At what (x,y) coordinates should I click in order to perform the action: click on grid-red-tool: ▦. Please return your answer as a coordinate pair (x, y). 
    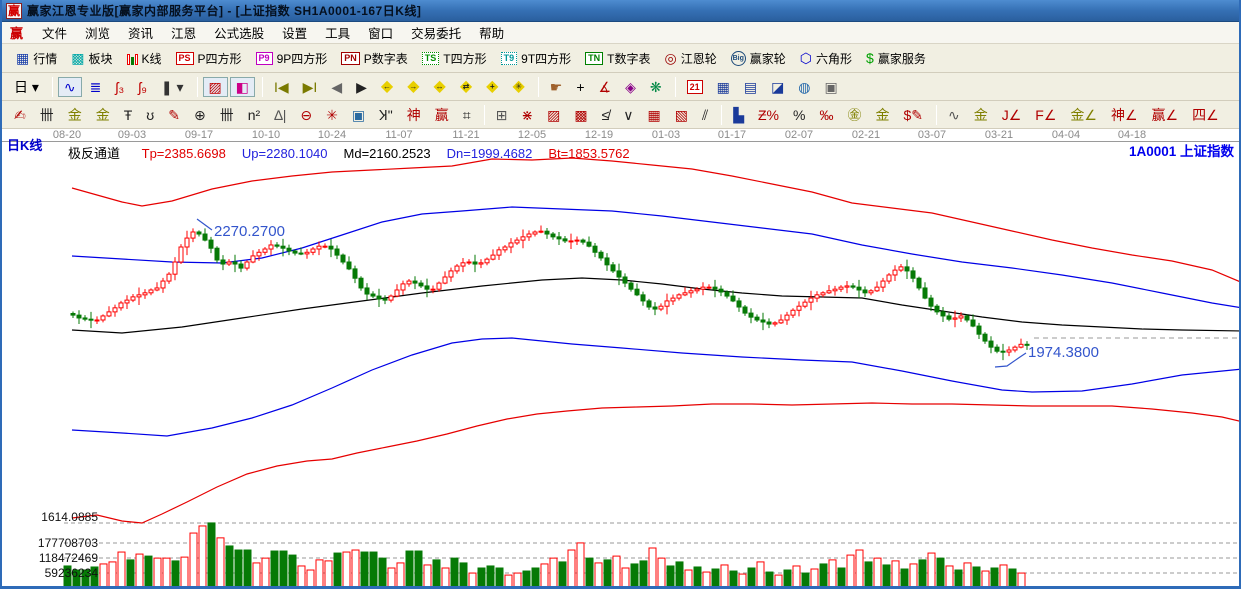
    Looking at the image, I should click on (654, 115).